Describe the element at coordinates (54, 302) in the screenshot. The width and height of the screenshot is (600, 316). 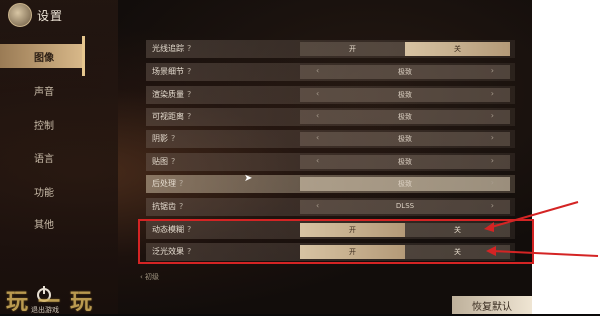
I see `watermark-logo: 玩一玩` at that location.